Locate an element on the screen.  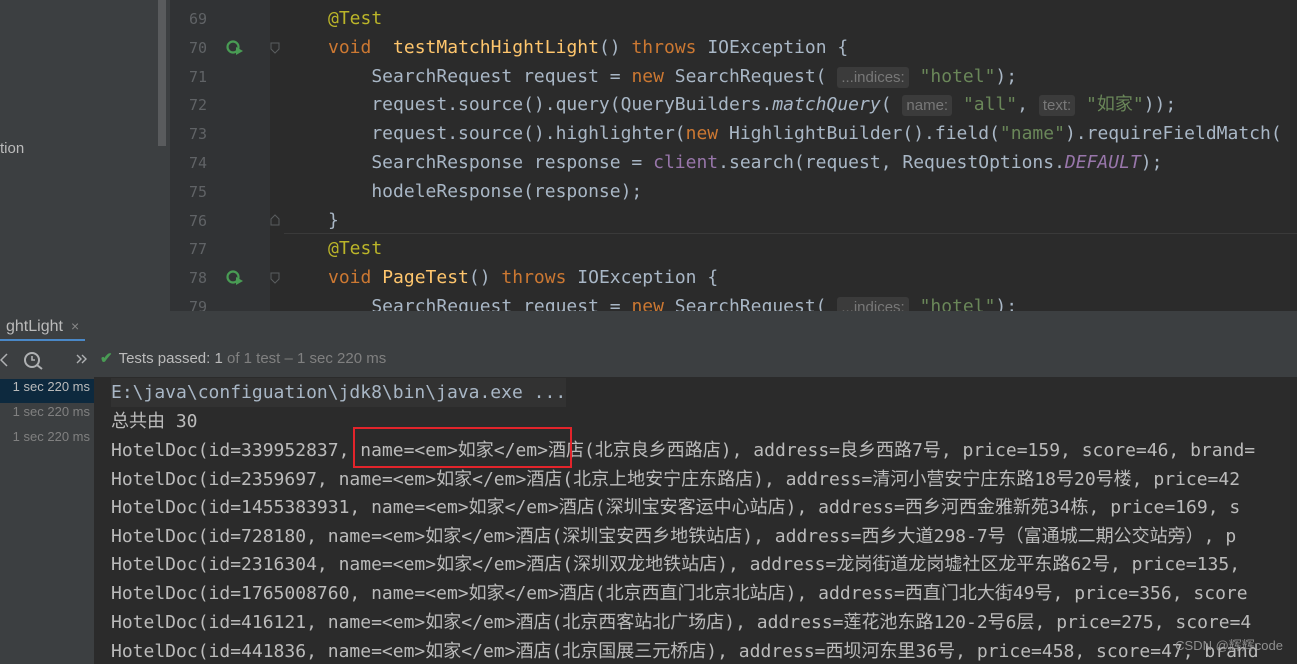
line-number: 72 is located at coordinates (197, 105).